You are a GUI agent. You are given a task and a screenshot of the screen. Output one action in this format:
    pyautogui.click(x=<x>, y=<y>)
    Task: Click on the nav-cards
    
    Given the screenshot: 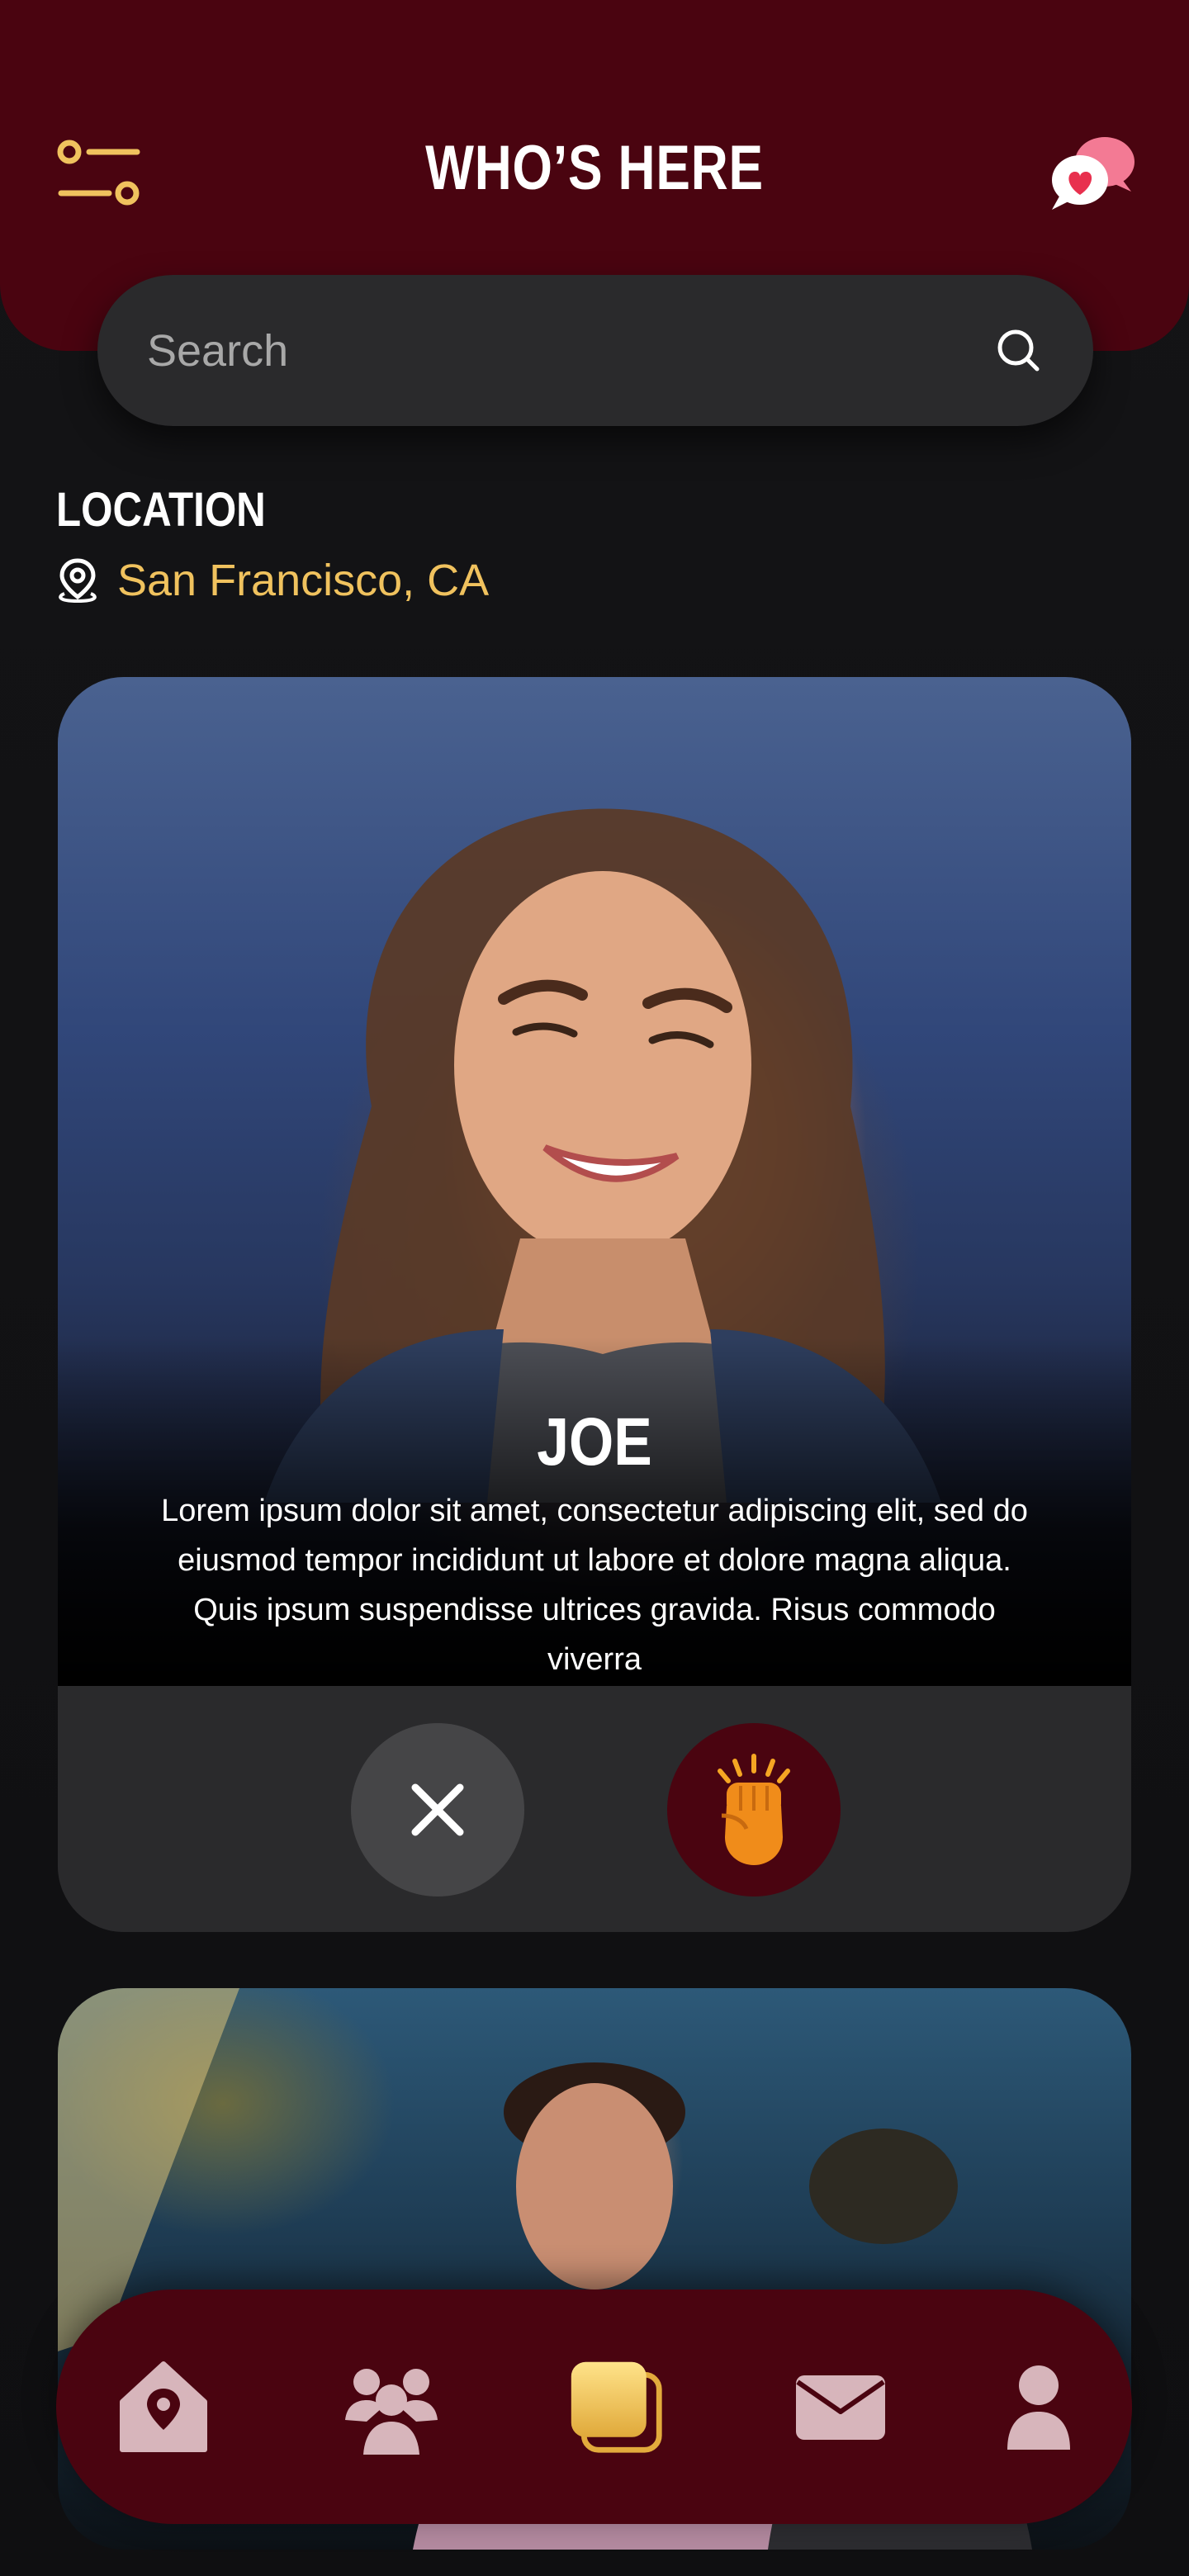 What is the action you would take?
    pyautogui.click(x=616, y=2406)
    